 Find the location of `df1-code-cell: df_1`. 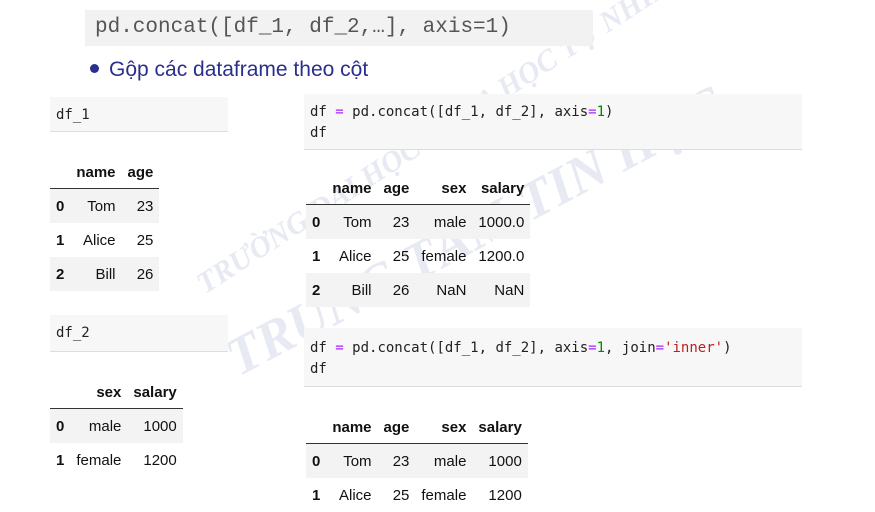

df1-code-cell: df_1 is located at coordinates (139, 114).